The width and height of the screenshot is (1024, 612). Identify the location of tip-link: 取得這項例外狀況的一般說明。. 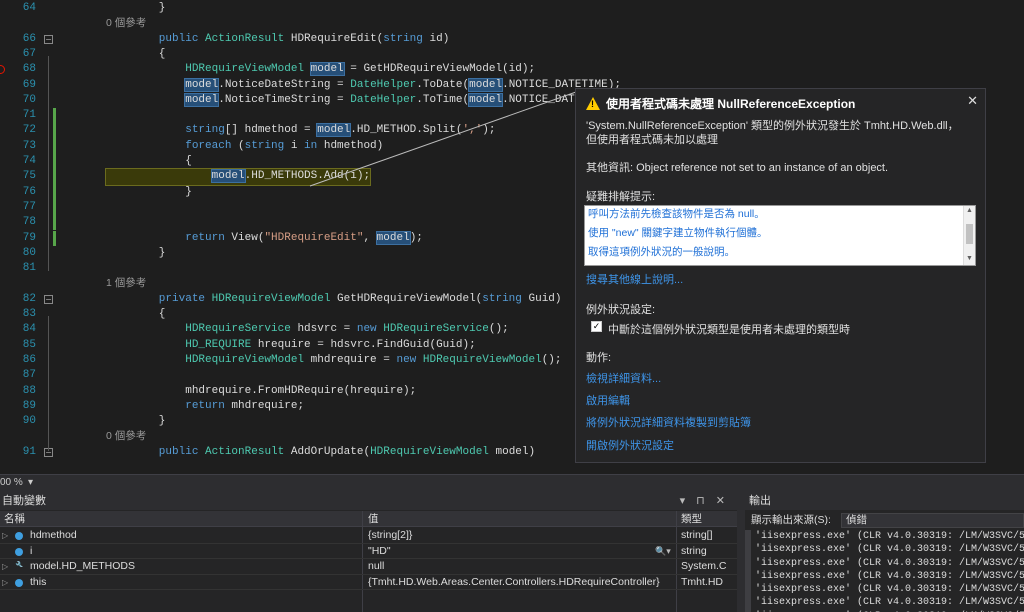
(661, 252).